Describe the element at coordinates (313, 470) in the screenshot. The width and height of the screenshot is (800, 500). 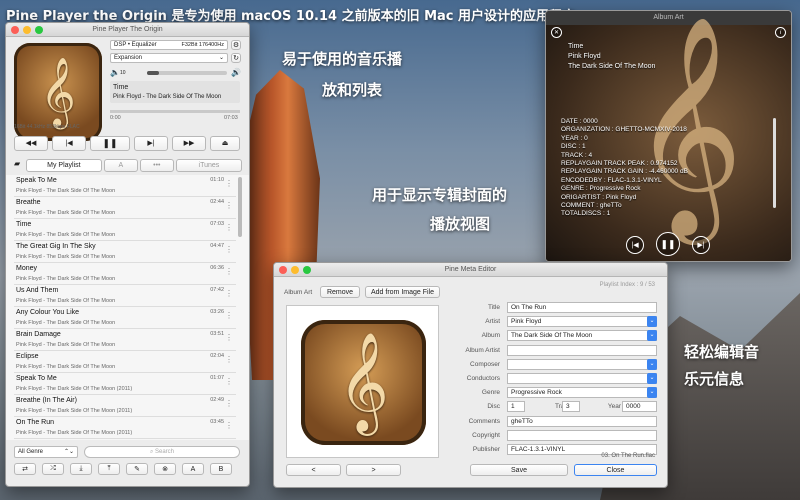
I see `previous-track-button: <` at that location.